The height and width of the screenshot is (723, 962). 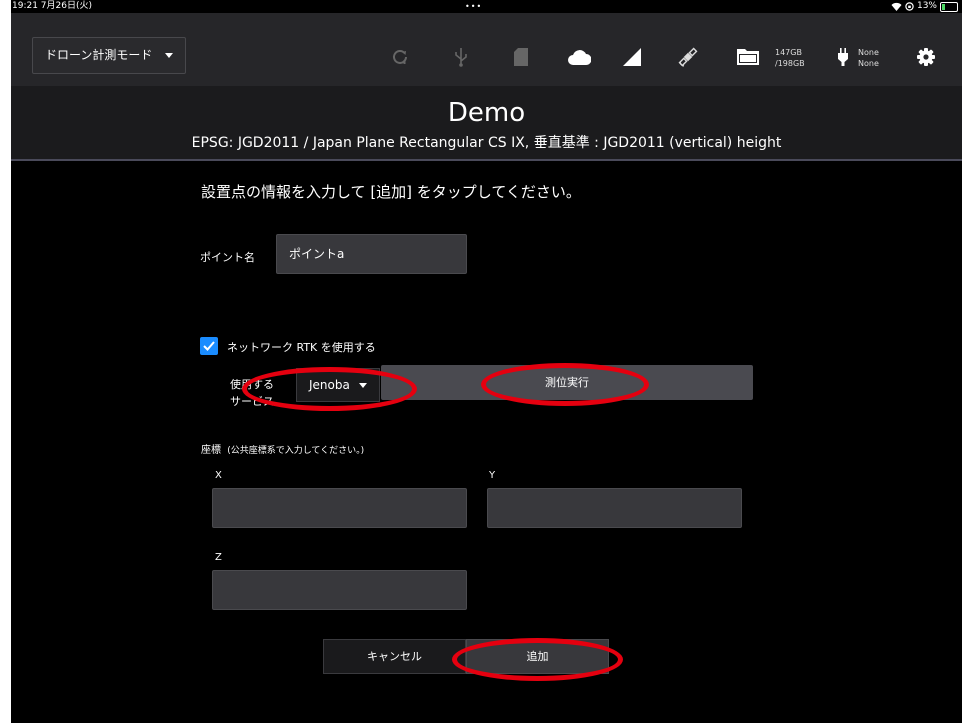 I want to click on battery-icon, so click(x=949, y=6).